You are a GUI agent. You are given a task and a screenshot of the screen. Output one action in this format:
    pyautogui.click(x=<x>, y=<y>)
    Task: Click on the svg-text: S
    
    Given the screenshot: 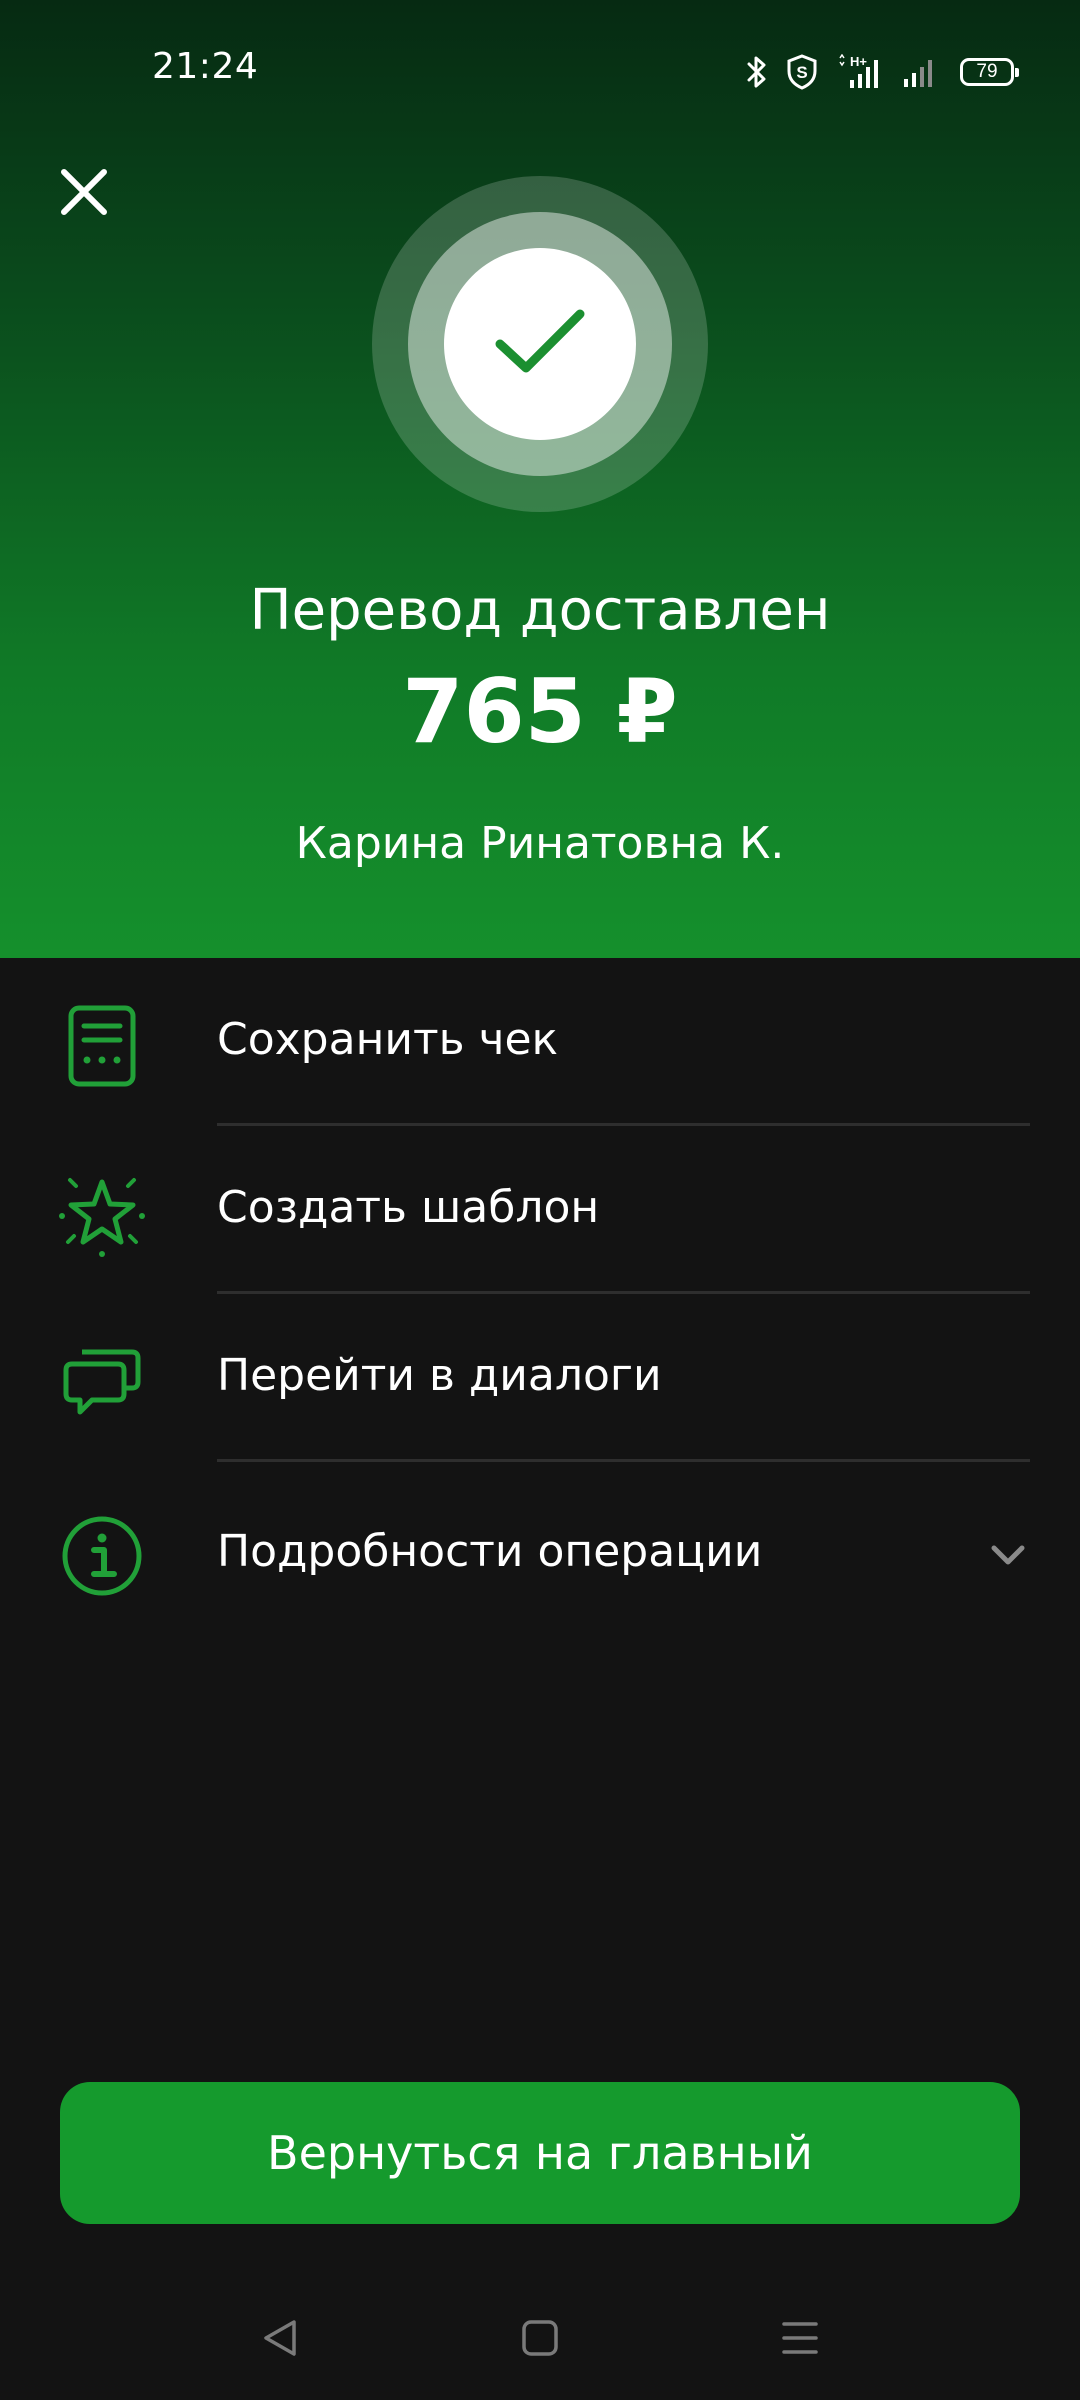 What is the action you would take?
    pyautogui.click(x=801, y=72)
    